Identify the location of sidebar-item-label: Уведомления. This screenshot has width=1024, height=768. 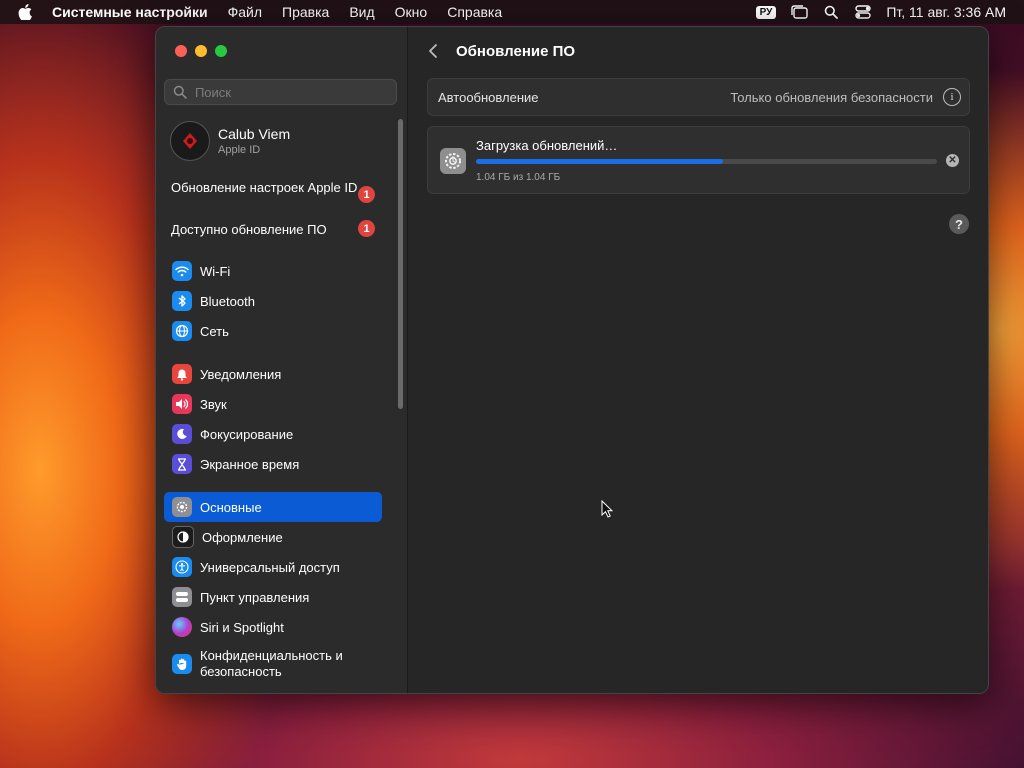
(241, 374).